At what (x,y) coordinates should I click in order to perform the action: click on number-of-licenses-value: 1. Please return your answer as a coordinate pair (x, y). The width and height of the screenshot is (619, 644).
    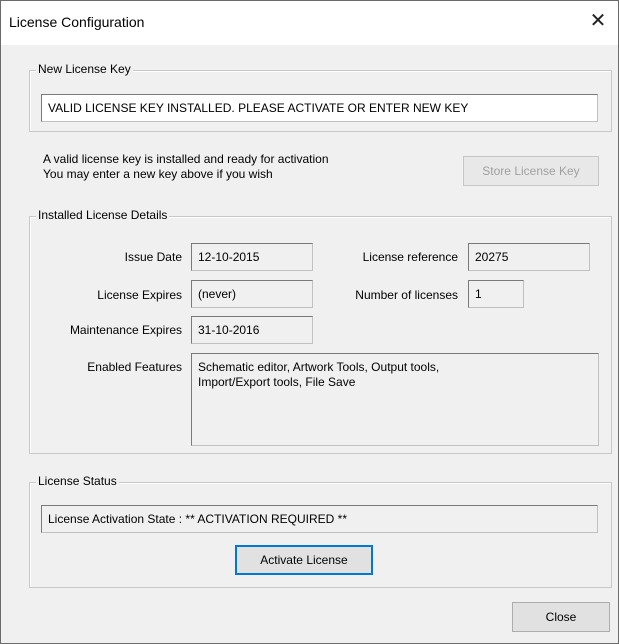
    Looking at the image, I should click on (496, 294).